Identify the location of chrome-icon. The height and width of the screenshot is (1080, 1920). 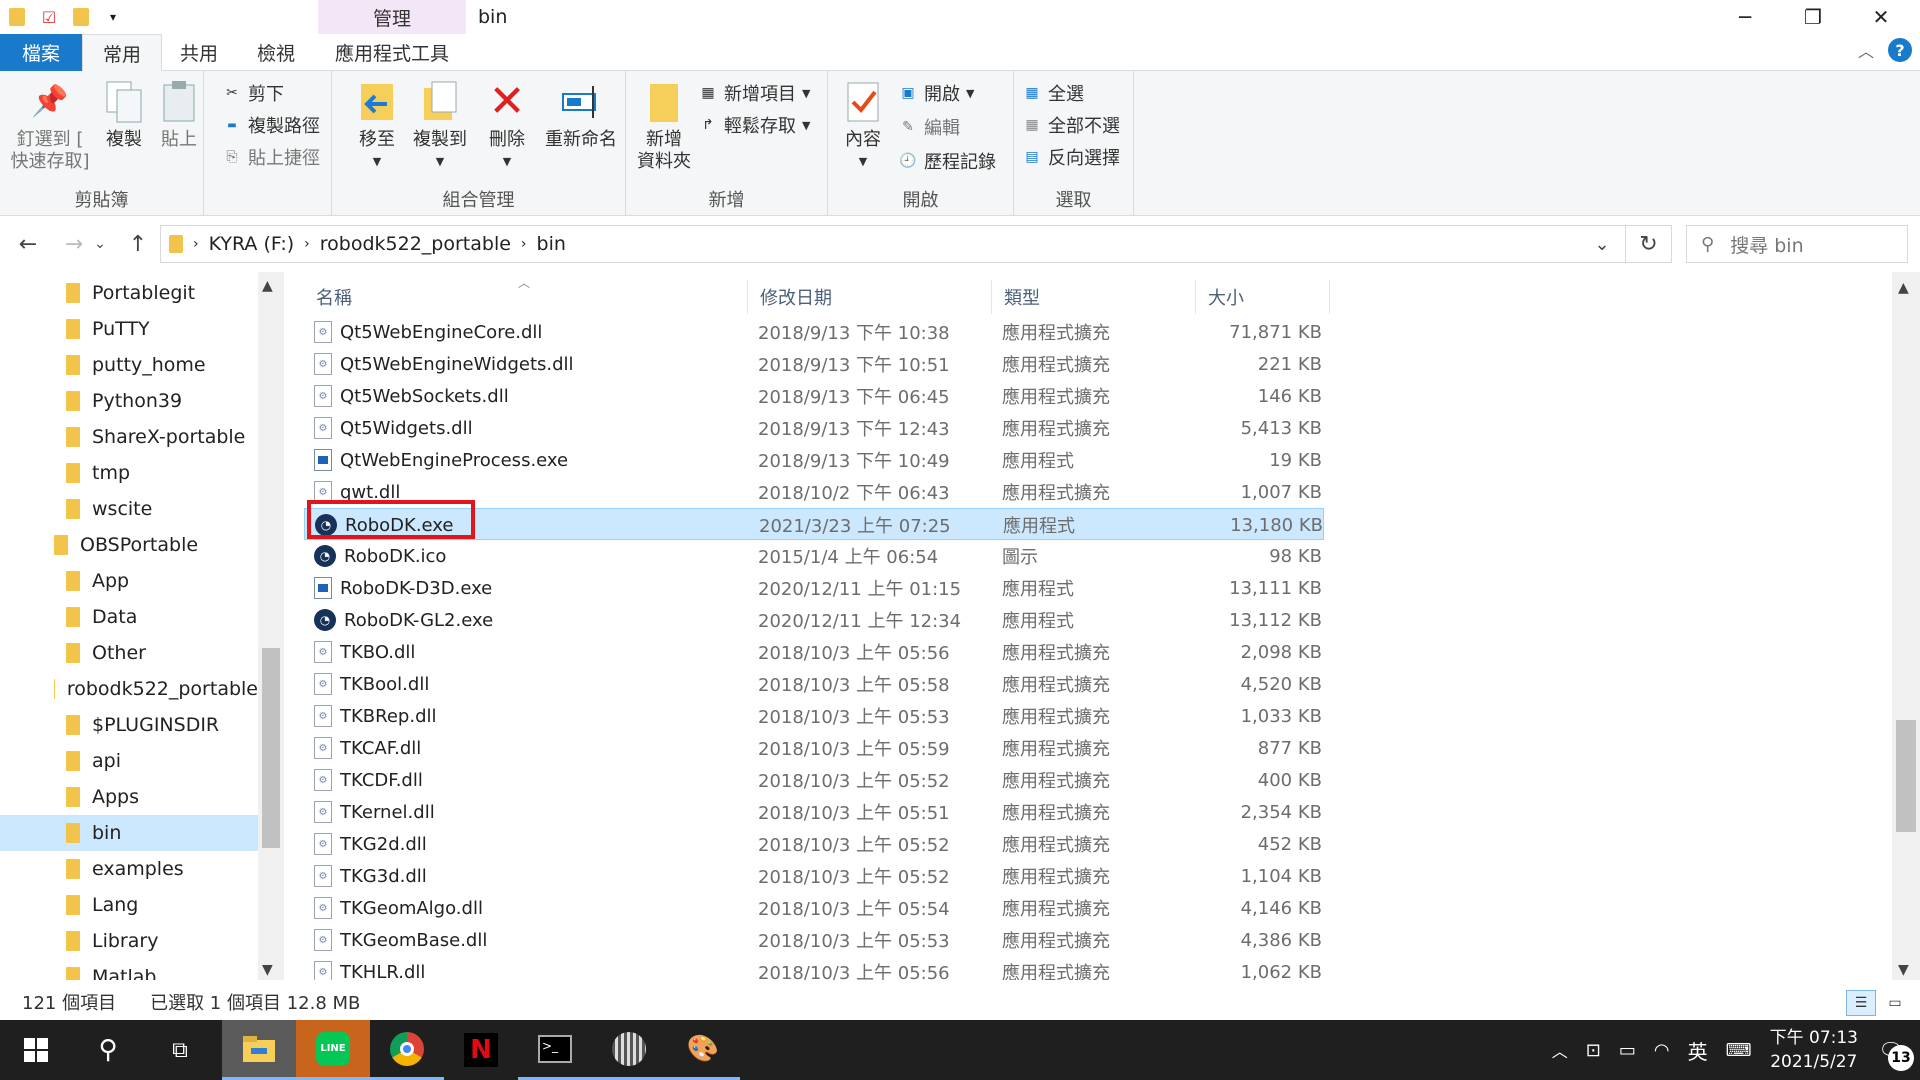
(407, 1050).